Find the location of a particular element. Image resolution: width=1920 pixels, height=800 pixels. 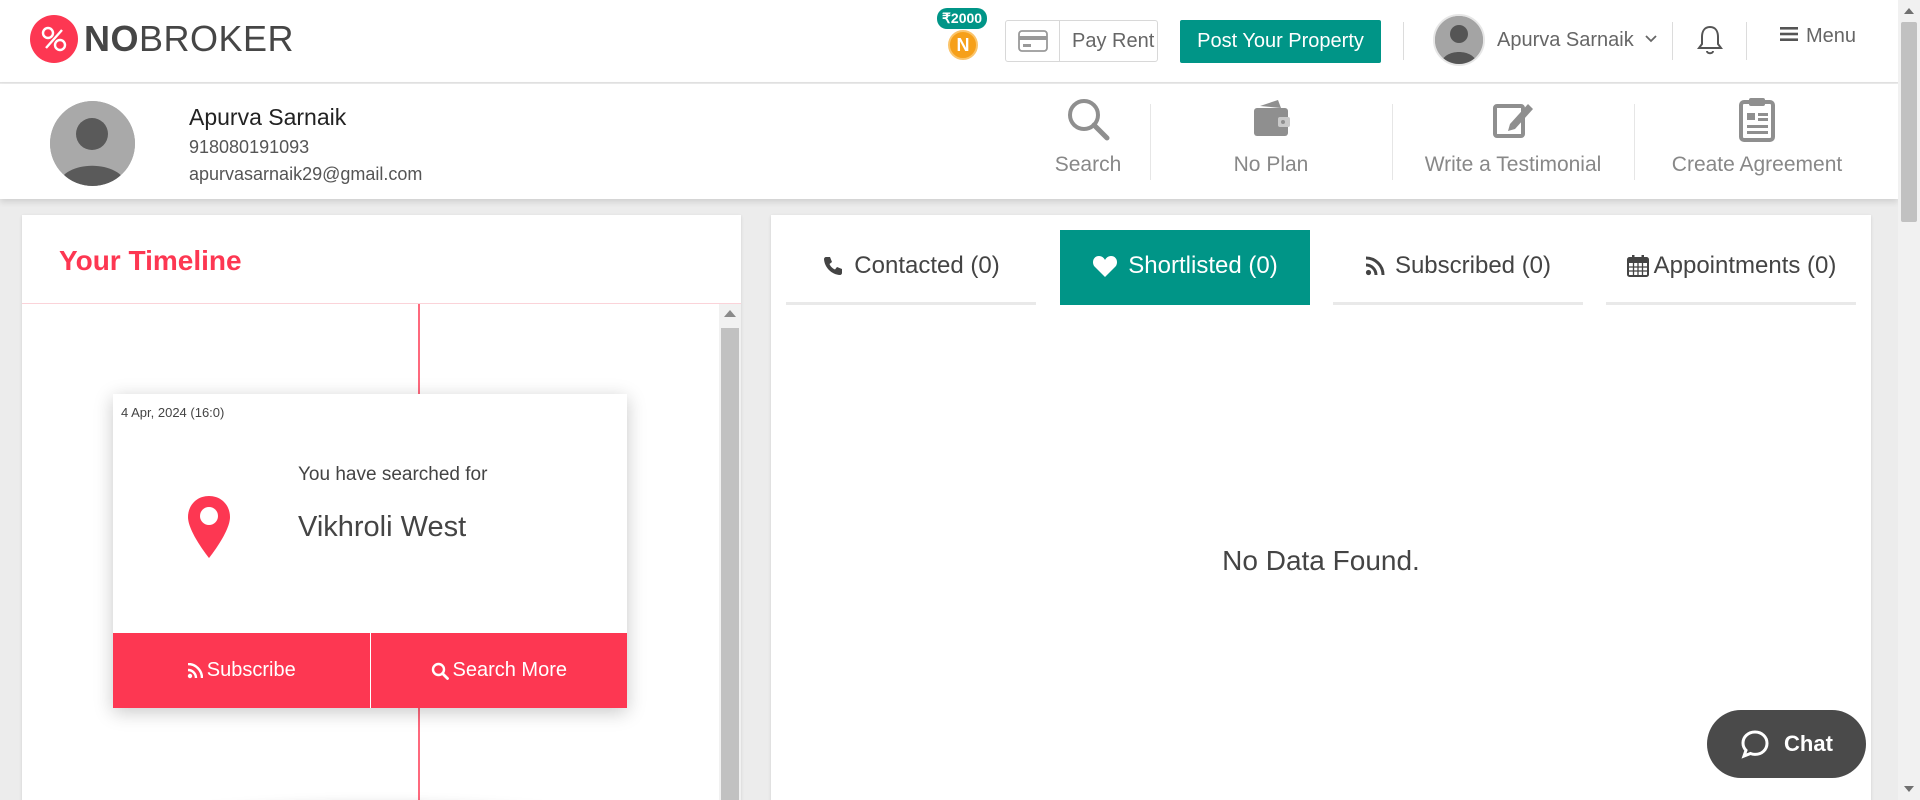

tab-appointments: Appointments (0) is located at coordinates (1731, 267).